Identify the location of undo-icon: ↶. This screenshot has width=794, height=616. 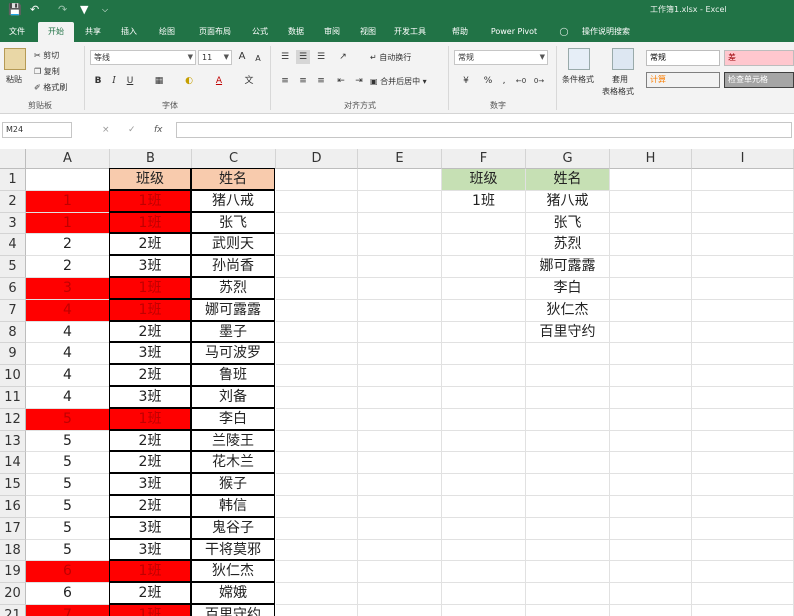
(34, 10).